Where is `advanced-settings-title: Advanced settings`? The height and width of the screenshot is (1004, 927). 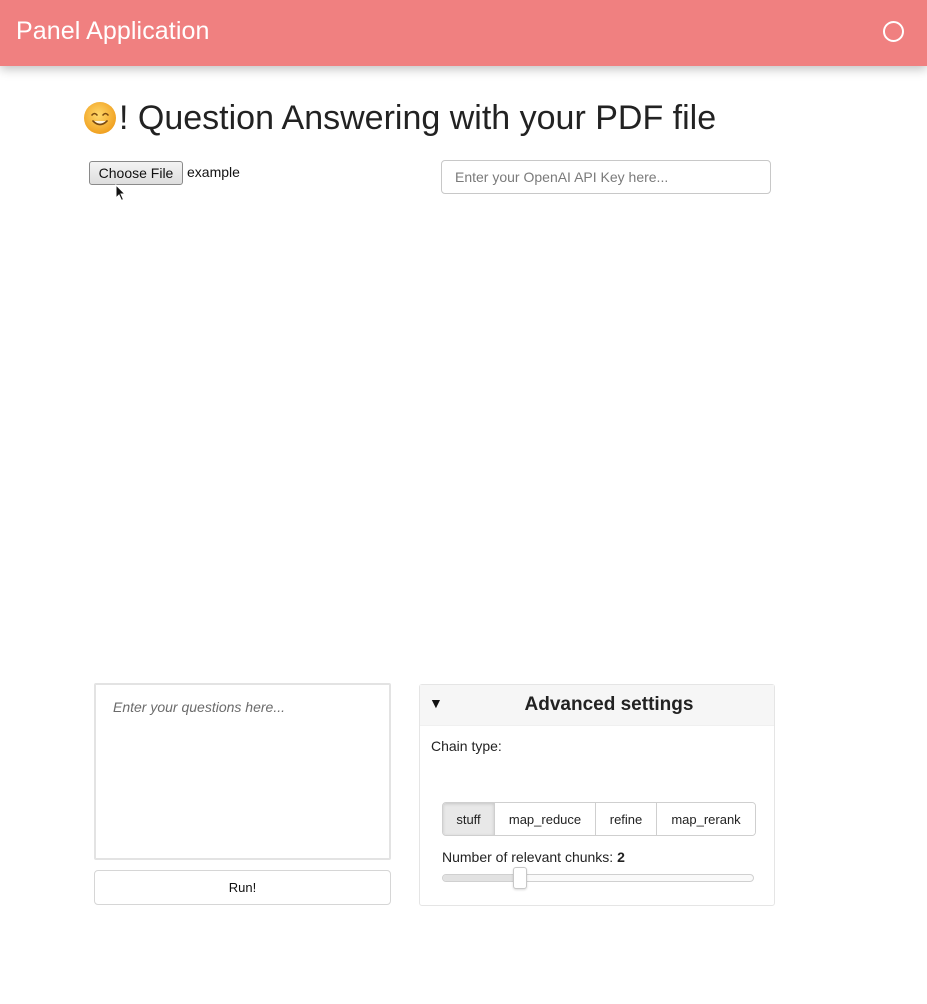 advanced-settings-title: Advanced settings is located at coordinates (609, 704).